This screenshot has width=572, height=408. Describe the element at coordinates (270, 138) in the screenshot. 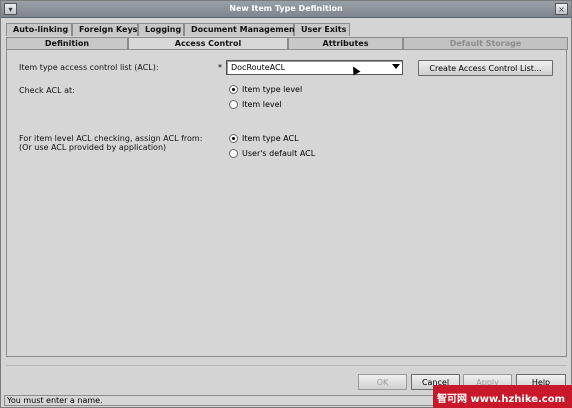

I see `radio-item-type-acl-label: Item type ACL` at that location.